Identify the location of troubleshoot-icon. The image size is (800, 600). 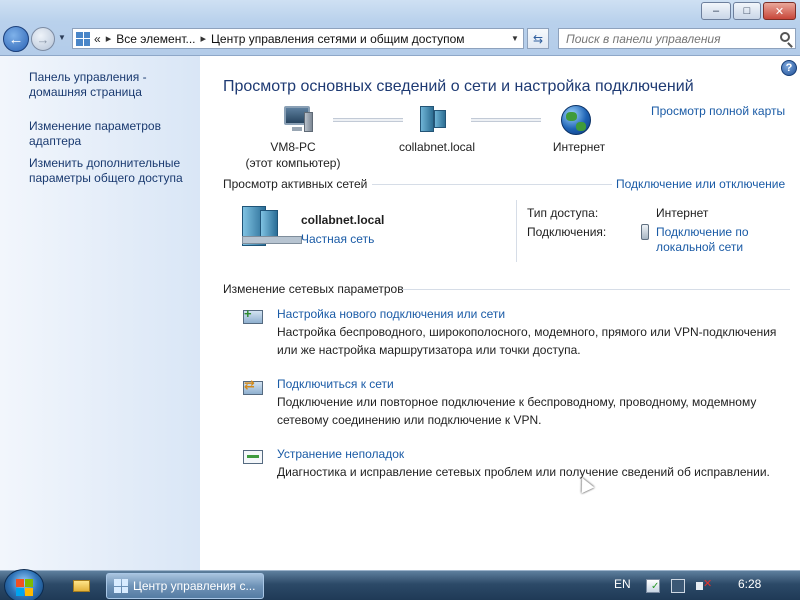
(254, 457).